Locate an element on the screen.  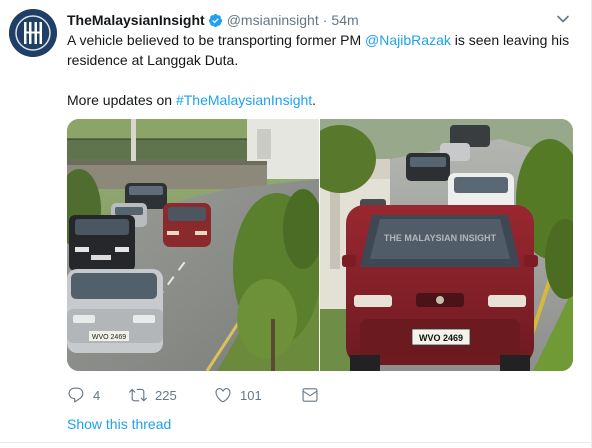
reply-count: 4 is located at coordinates (97, 395).